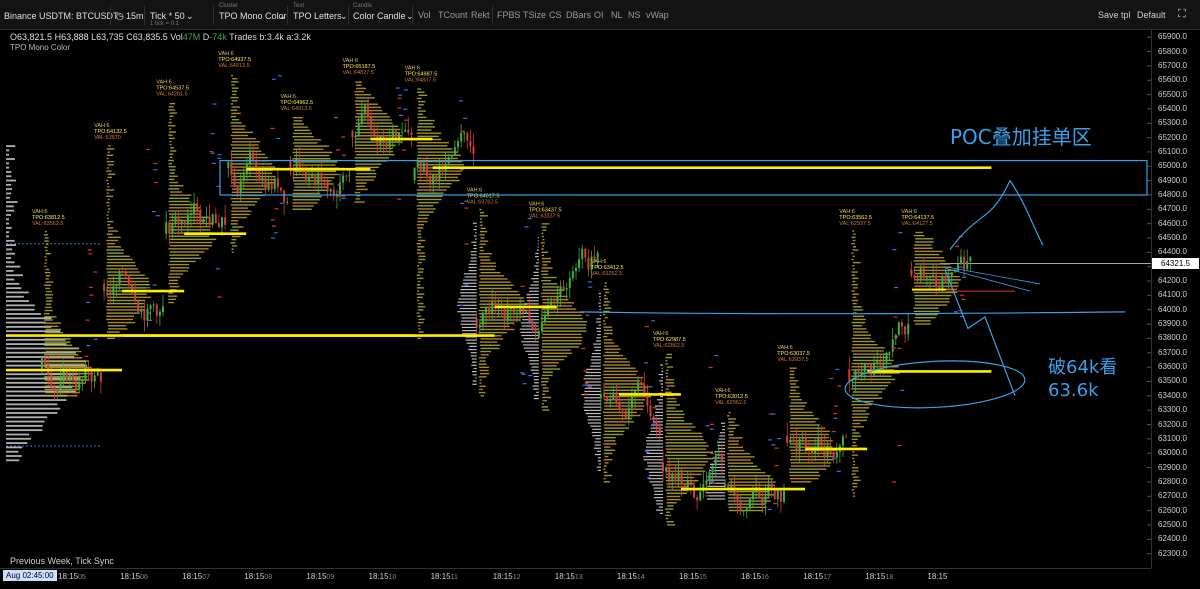 Image resolution: width=1200 pixels, height=589 pixels. I want to click on indicator-tcount-button: TCount, so click(453, 15).